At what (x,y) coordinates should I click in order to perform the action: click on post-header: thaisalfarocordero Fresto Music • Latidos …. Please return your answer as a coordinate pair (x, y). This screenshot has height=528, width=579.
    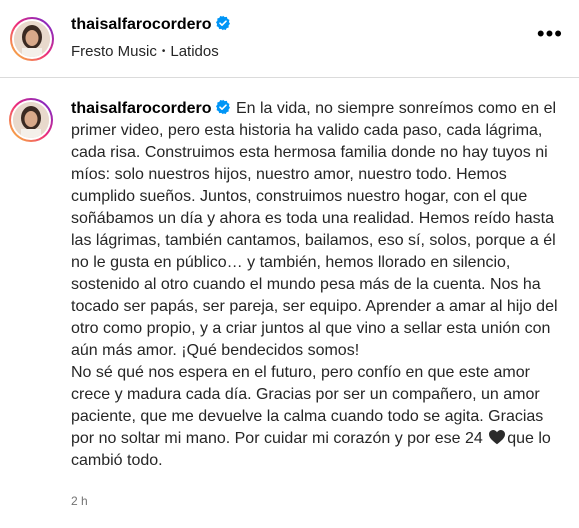
    Looking at the image, I should click on (289, 39).